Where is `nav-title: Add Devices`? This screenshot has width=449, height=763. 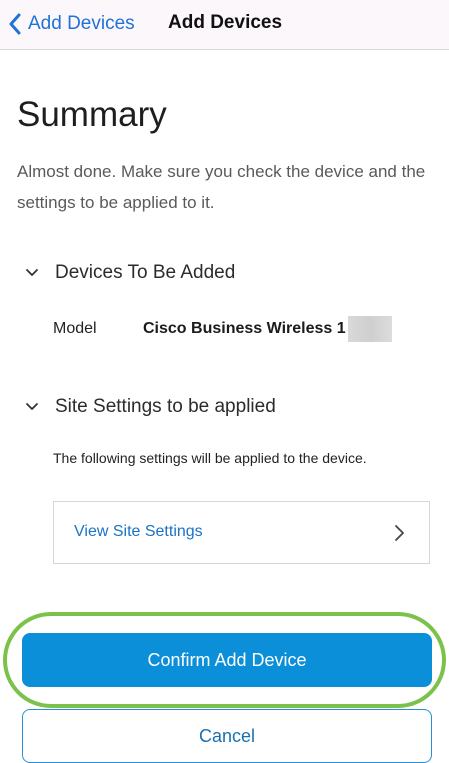
nav-title: Add Devices is located at coordinates (225, 22).